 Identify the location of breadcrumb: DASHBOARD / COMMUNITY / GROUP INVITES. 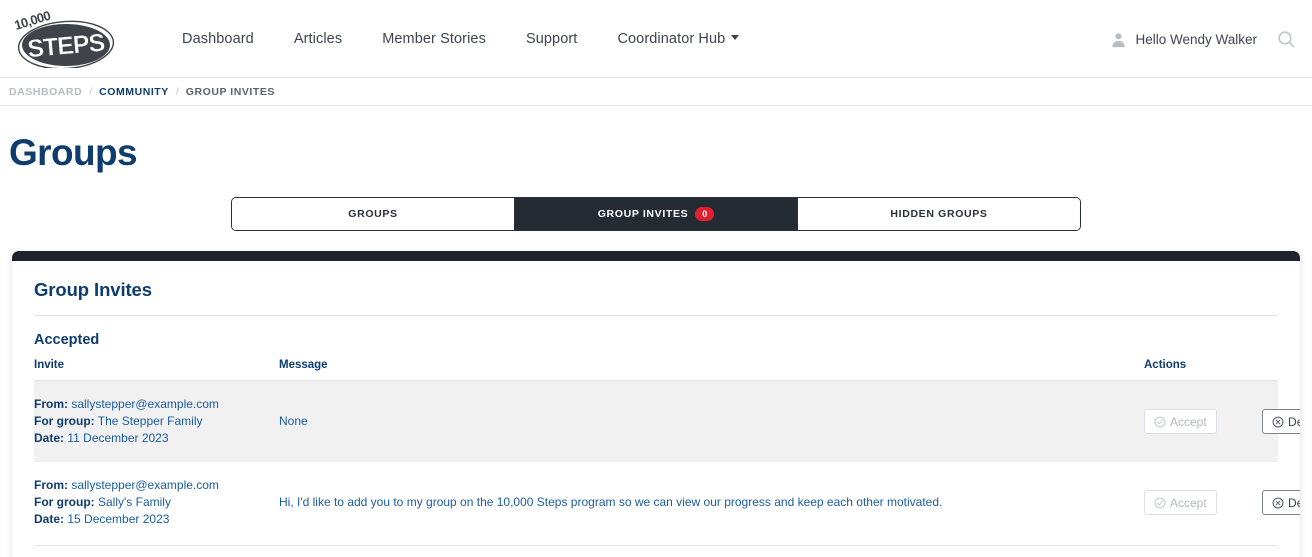
(656, 92).